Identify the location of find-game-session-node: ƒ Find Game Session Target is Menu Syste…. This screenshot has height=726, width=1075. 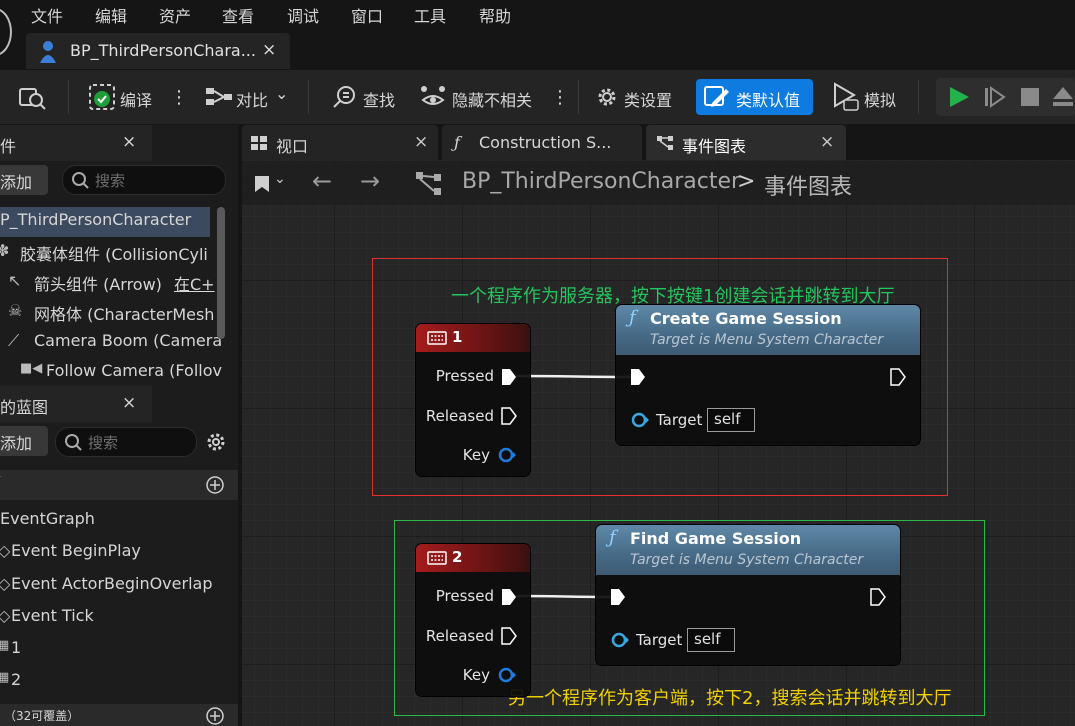
(748, 595).